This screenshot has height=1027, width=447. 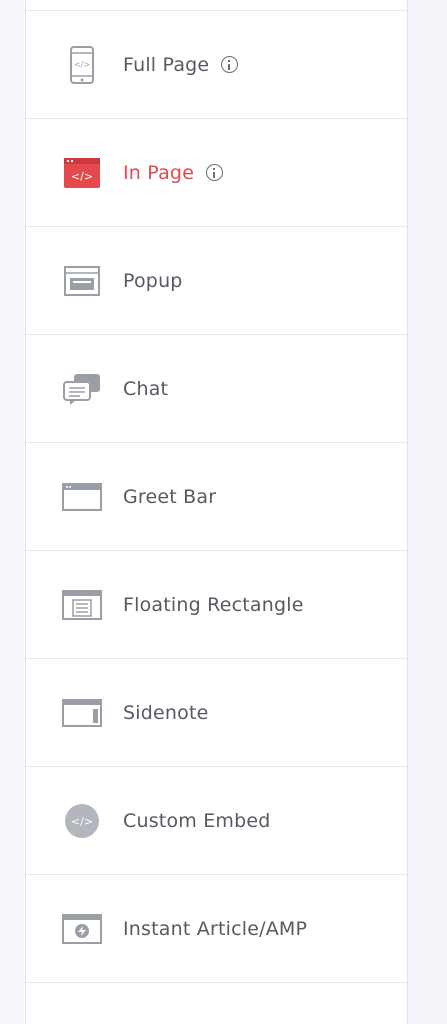 What do you see at coordinates (216, 281) in the screenshot?
I see `menu-item-popup: Popup` at bounding box center [216, 281].